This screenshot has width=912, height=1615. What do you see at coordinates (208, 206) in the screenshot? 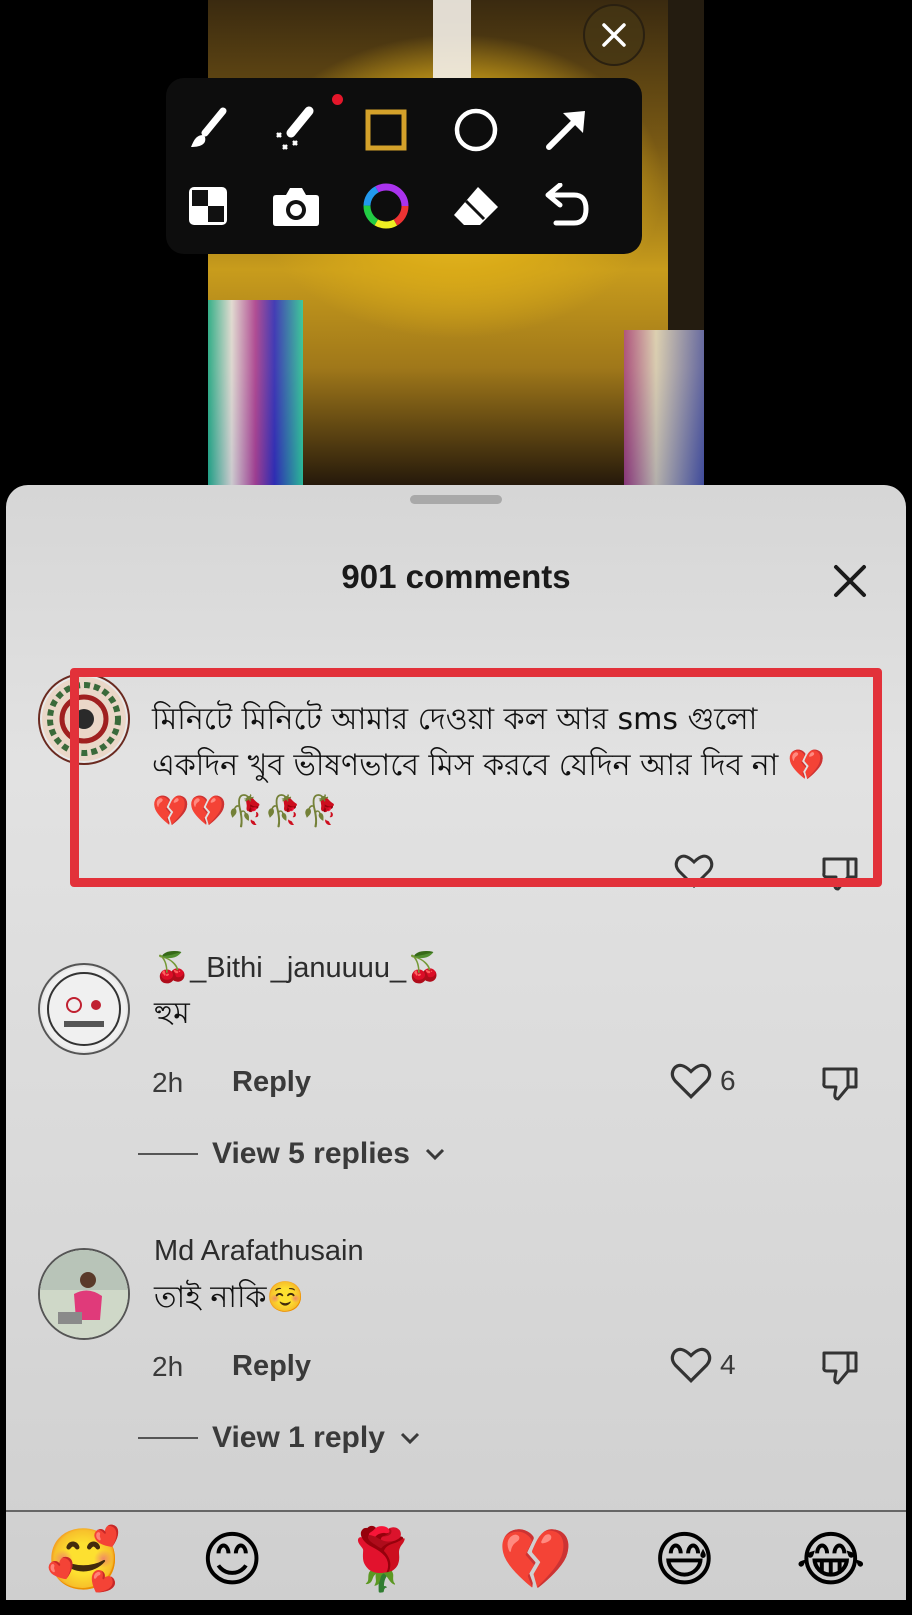
I see `mosaic-icon` at bounding box center [208, 206].